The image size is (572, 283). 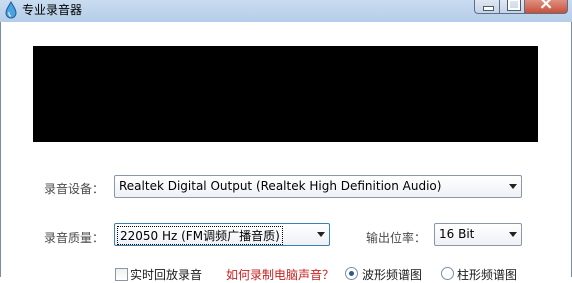 I want to click on monitor-checkbox, so click(x=121, y=274).